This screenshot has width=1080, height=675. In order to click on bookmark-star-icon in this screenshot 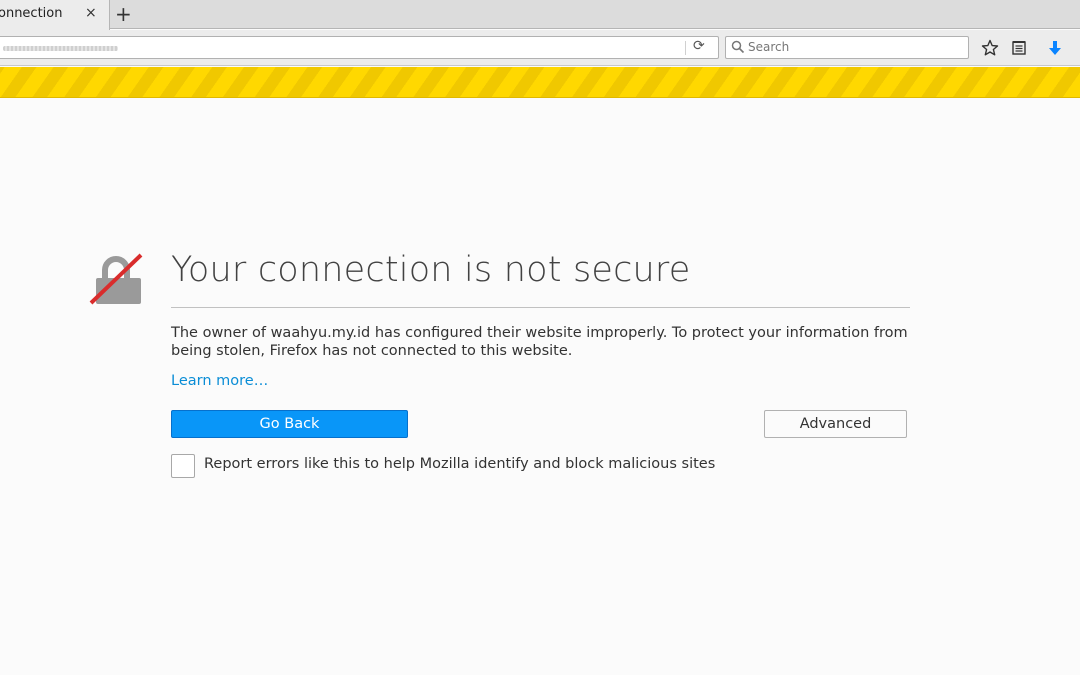, I will do `click(990, 48)`.